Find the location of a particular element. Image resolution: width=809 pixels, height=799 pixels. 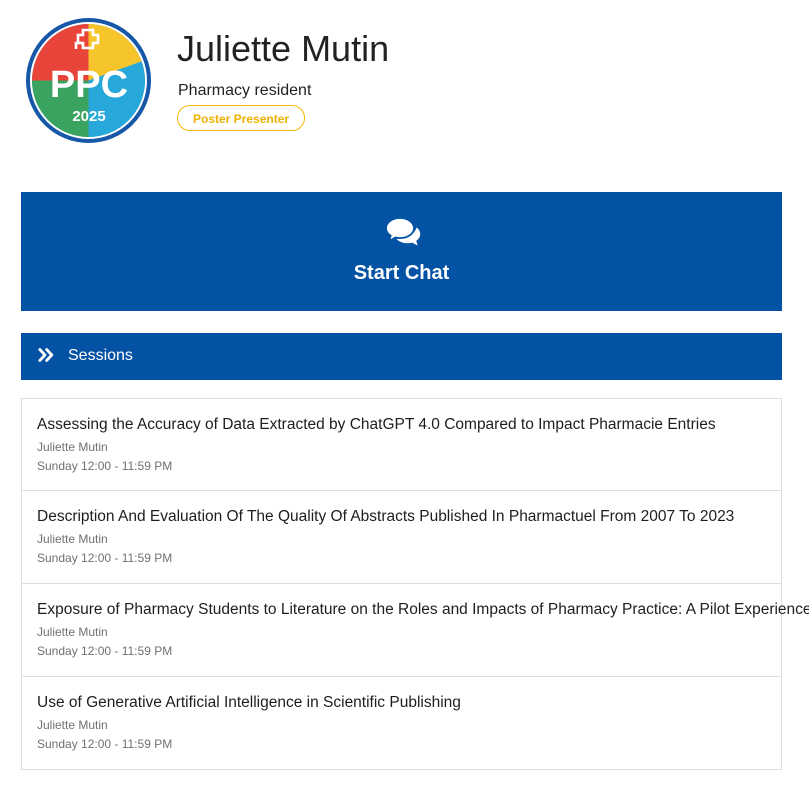

profile-name: Juliette Mutin is located at coordinates (283, 48).